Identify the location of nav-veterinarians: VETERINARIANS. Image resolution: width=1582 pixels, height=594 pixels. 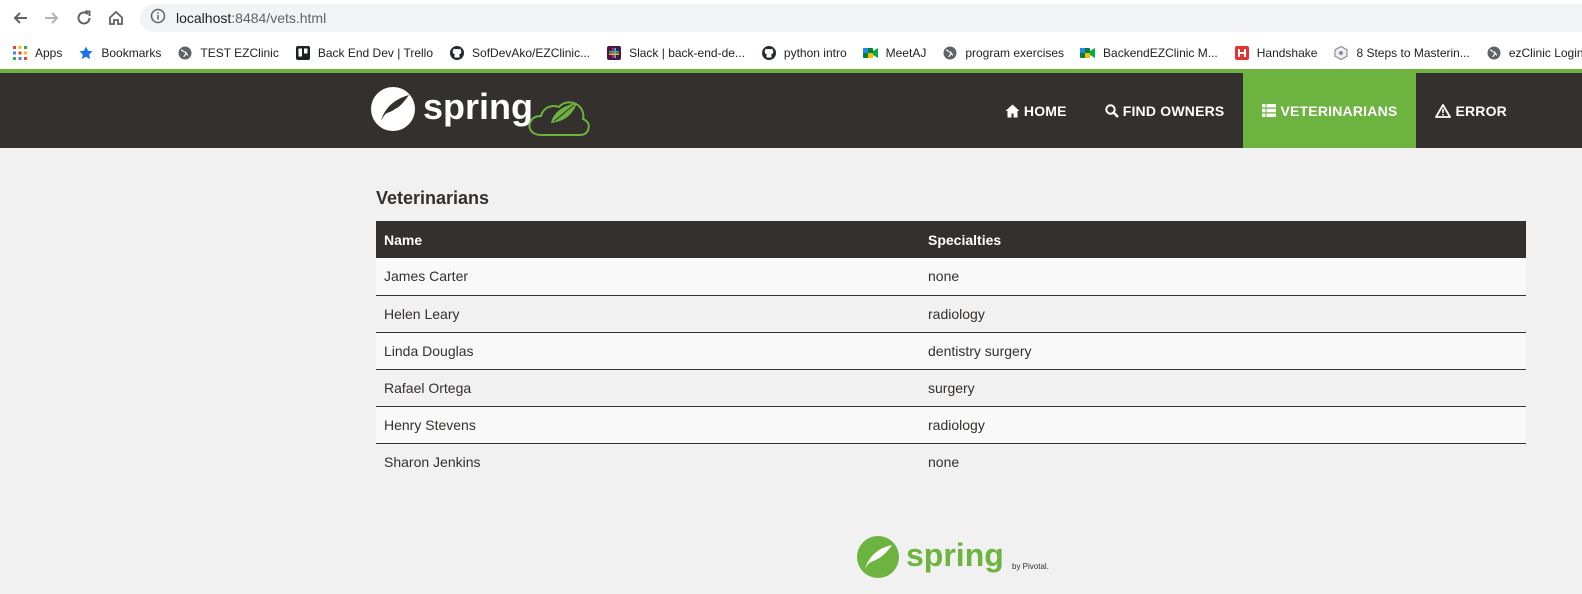
(1330, 110).